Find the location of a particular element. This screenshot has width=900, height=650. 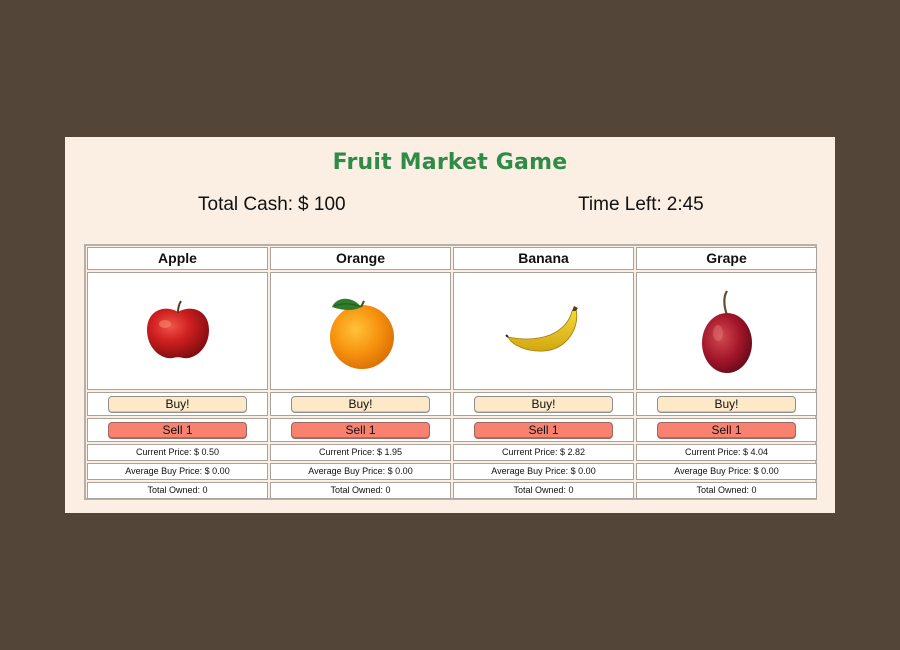

time-left-value: 2:45 is located at coordinates (685, 204).